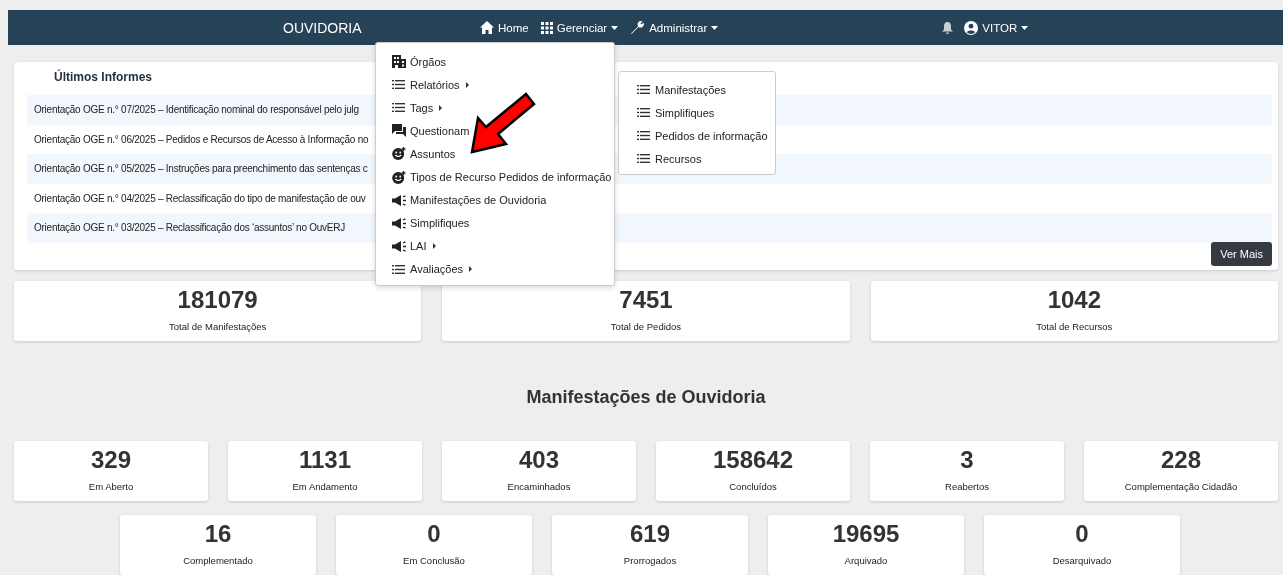 The width and height of the screenshot is (1283, 575). I want to click on chat-icon, so click(399, 131).